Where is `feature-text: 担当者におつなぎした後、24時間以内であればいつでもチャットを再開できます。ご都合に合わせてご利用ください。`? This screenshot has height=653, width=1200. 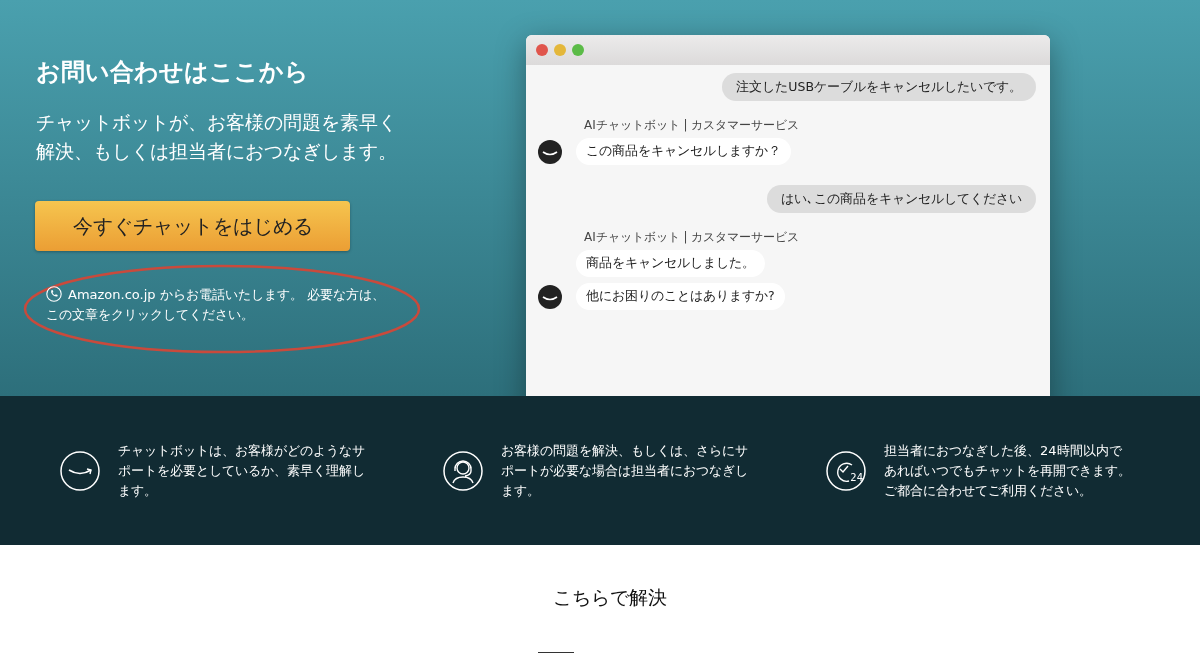 feature-text: 担当者におつなぎした後、24時間以内であればいつでもチャットを再開できます。ご都合に合わせてご利用ください。 is located at coordinates (1008, 470).